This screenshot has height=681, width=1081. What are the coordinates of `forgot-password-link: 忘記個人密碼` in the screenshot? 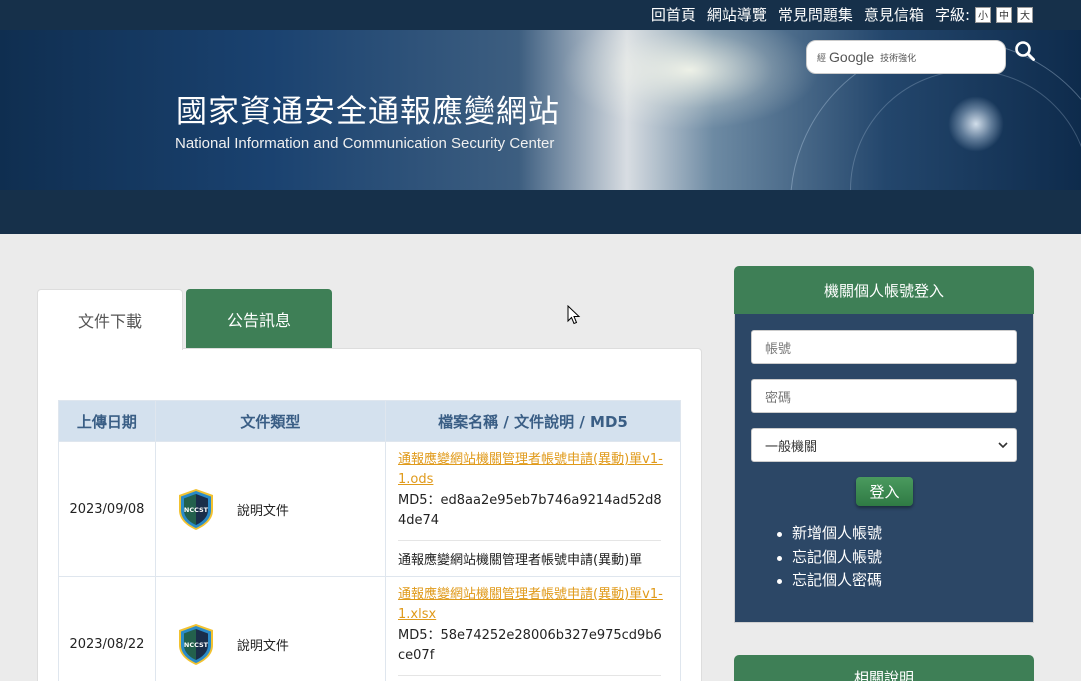 It's located at (828, 581).